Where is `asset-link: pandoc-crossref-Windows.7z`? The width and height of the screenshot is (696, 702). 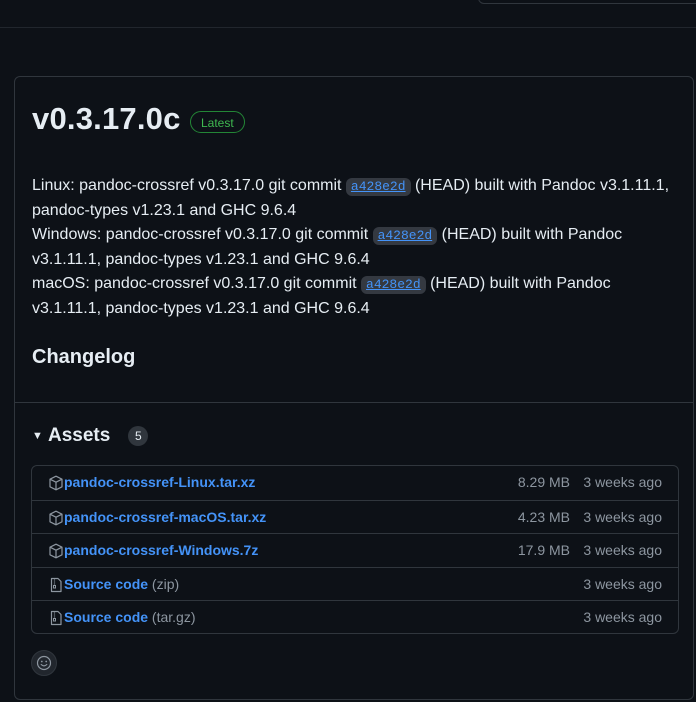 asset-link: pandoc-crossref-Windows.7z is located at coordinates (161, 550).